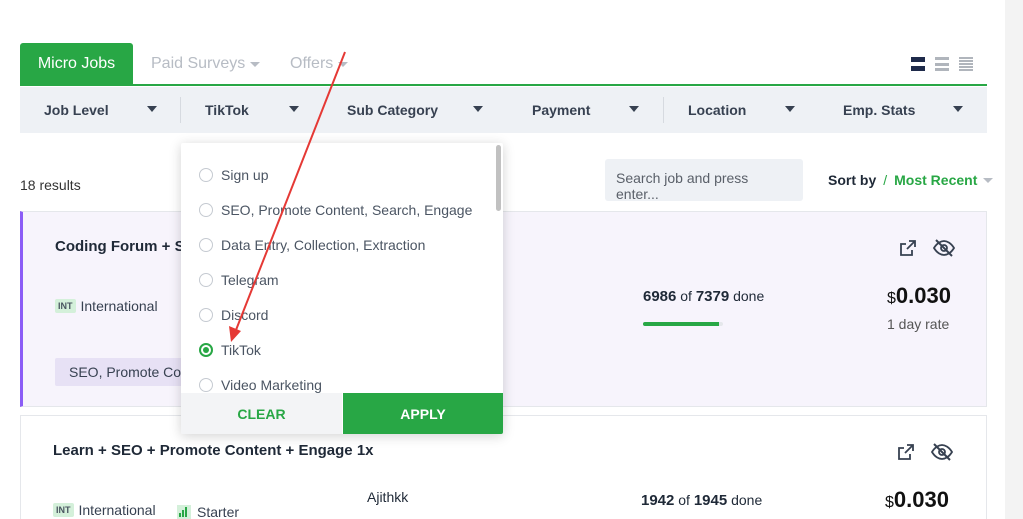 The height and width of the screenshot is (519, 1023). Describe the element at coordinates (918, 324) in the screenshot. I see `job-rate: 1 day rate` at that location.